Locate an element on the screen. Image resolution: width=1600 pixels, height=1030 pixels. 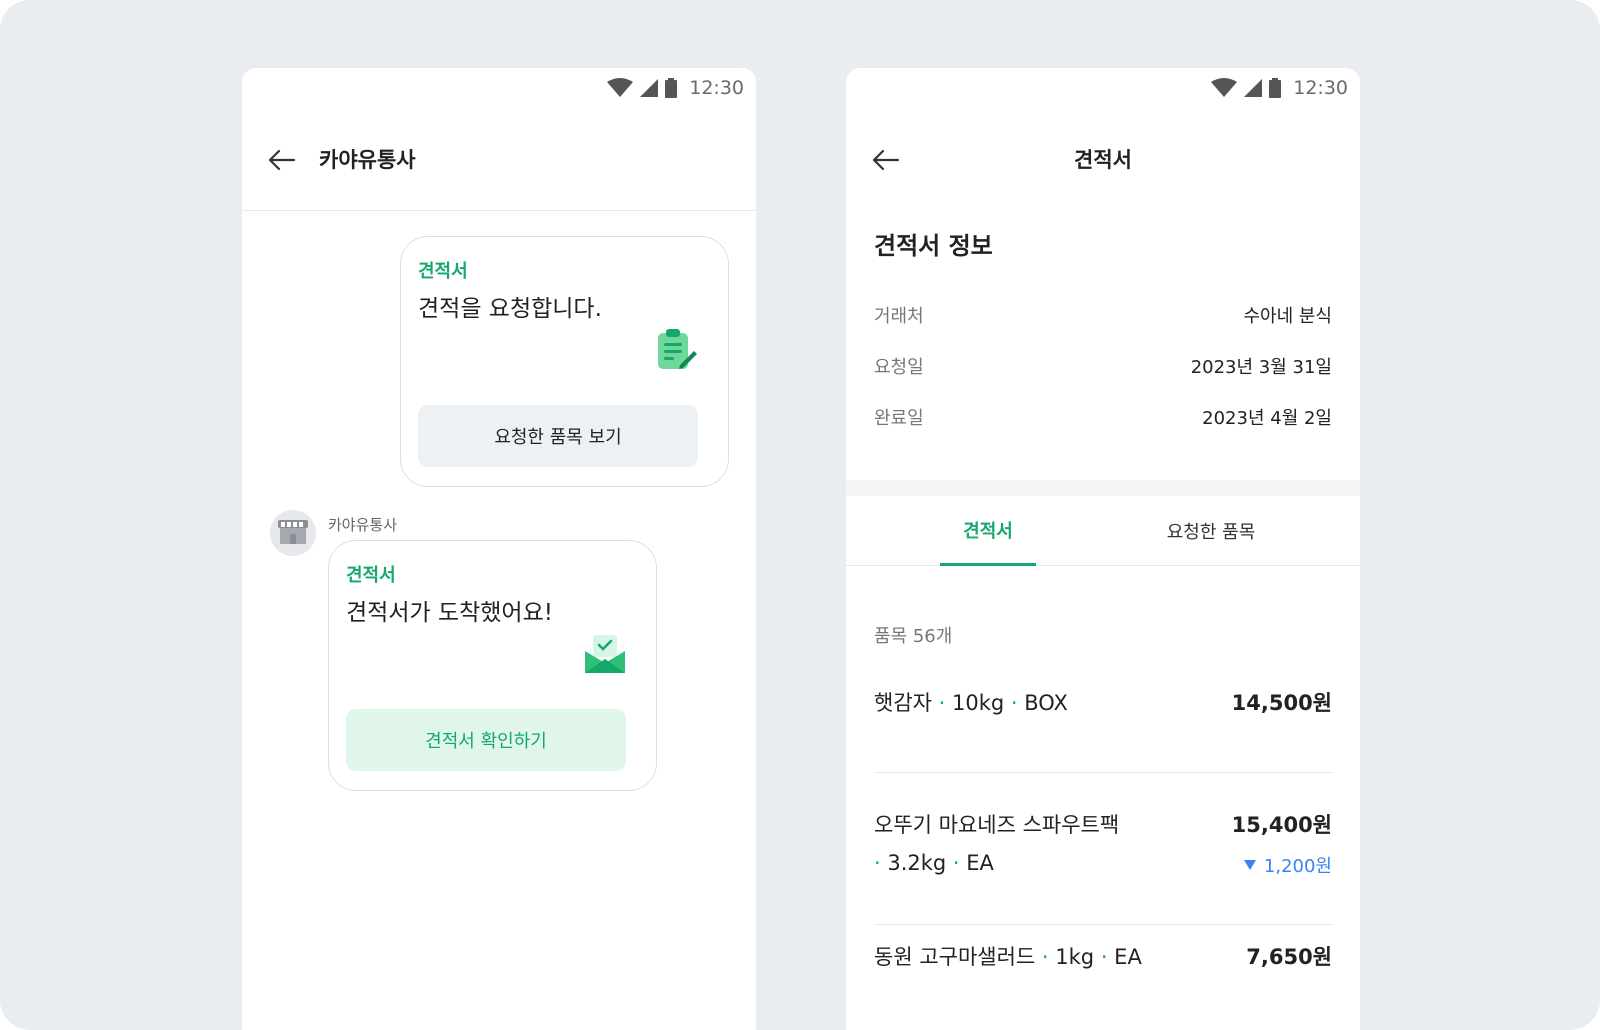
info-value: 수아네 분식 is located at coordinates (1287, 316).